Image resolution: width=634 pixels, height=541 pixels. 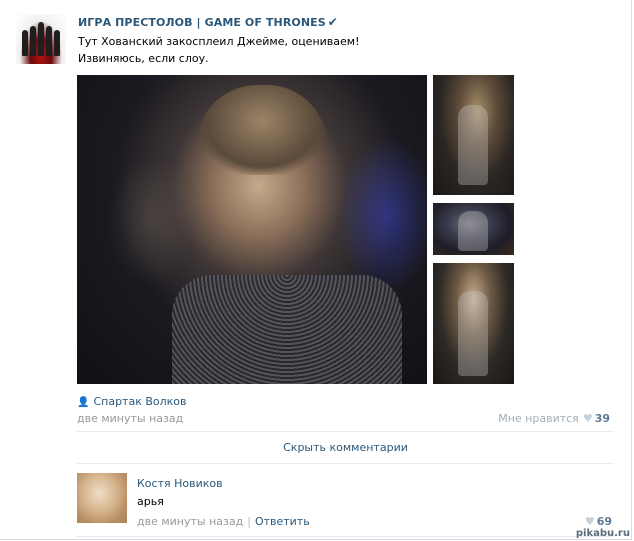 I want to click on reply-button: Ответить, so click(x=282, y=521).